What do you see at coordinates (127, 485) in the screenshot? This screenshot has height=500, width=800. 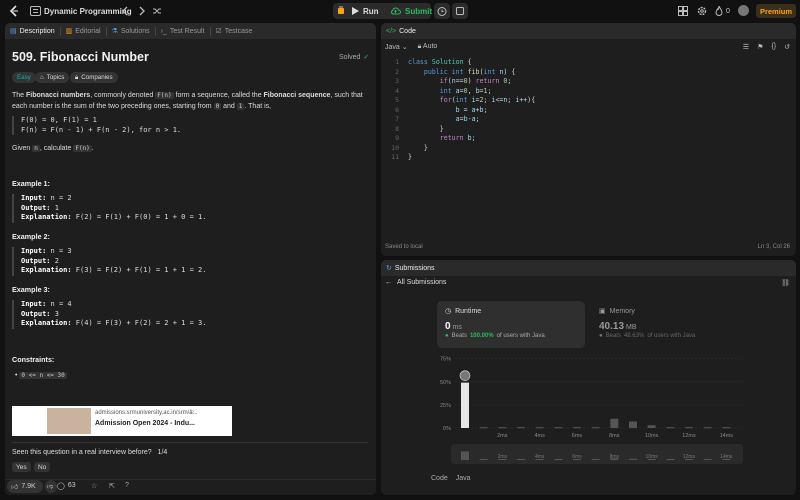 I see `help-icon: ?` at bounding box center [127, 485].